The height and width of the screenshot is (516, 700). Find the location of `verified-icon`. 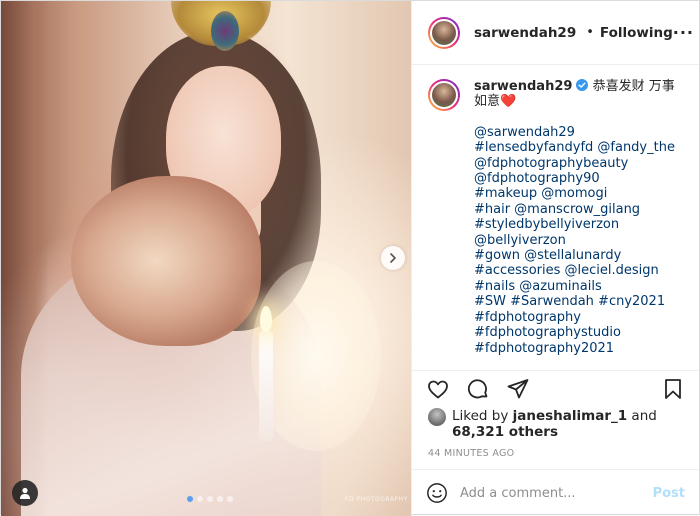

verified-icon is located at coordinates (582, 85).